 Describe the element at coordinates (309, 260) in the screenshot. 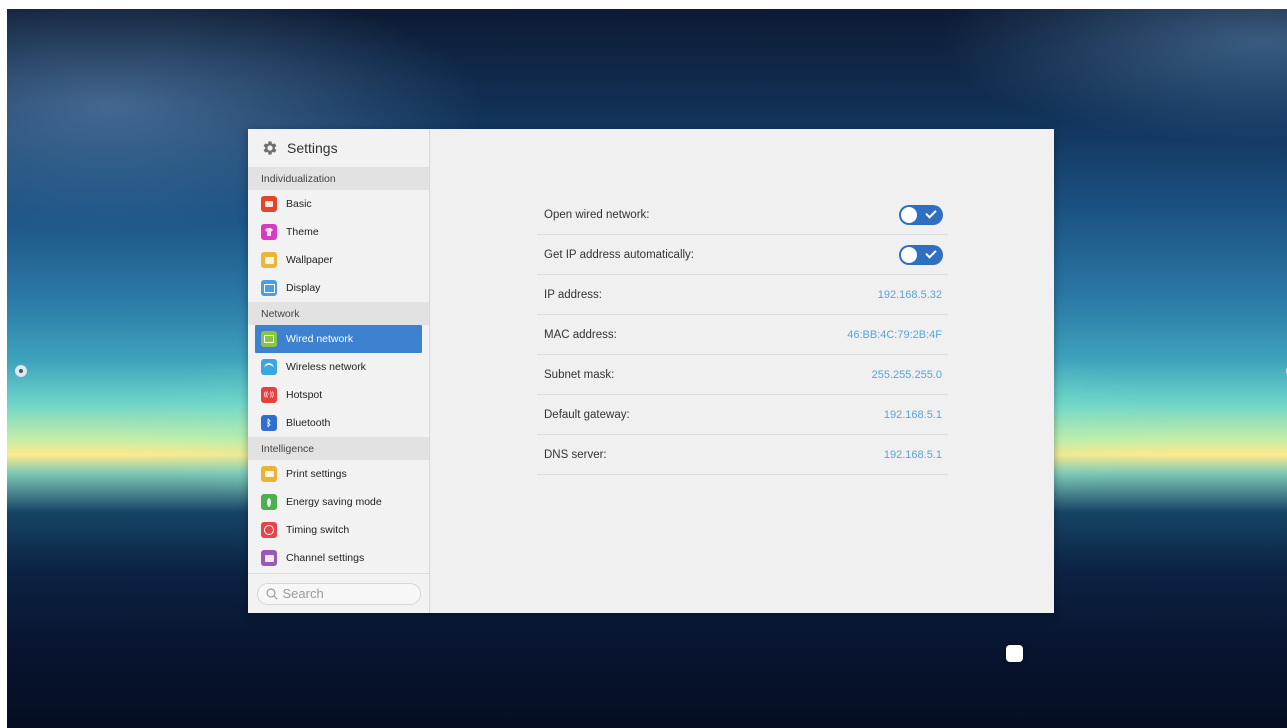

I see `sidebar-item-label: Wallpaper` at that location.